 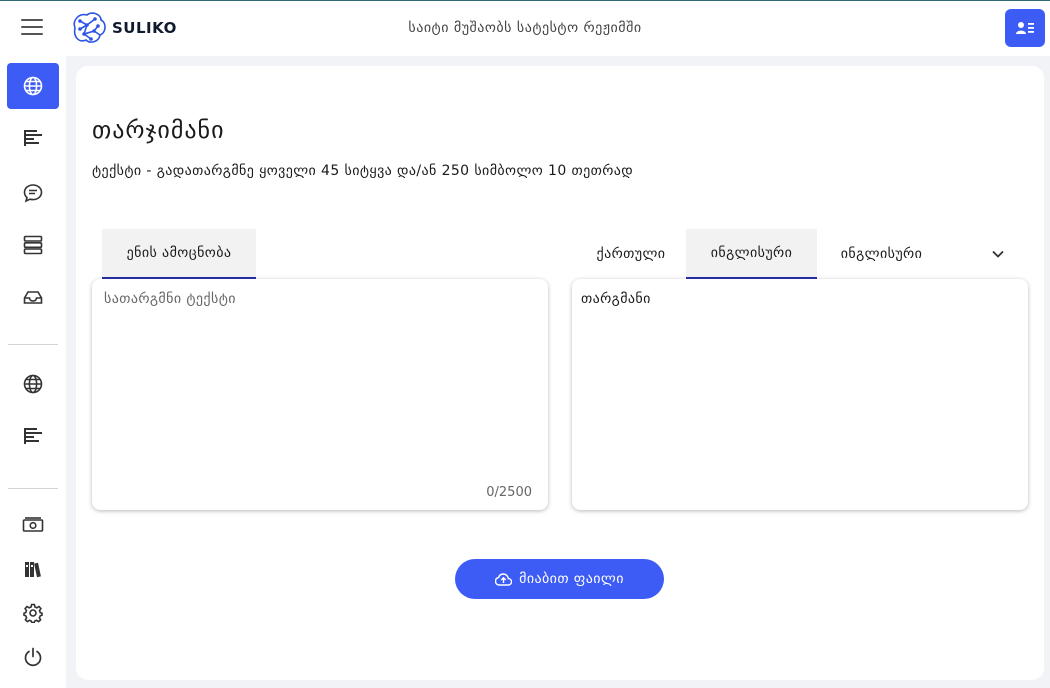 I want to click on upload-file-label: მიაბით ფაილი, so click(x=571, y=579).